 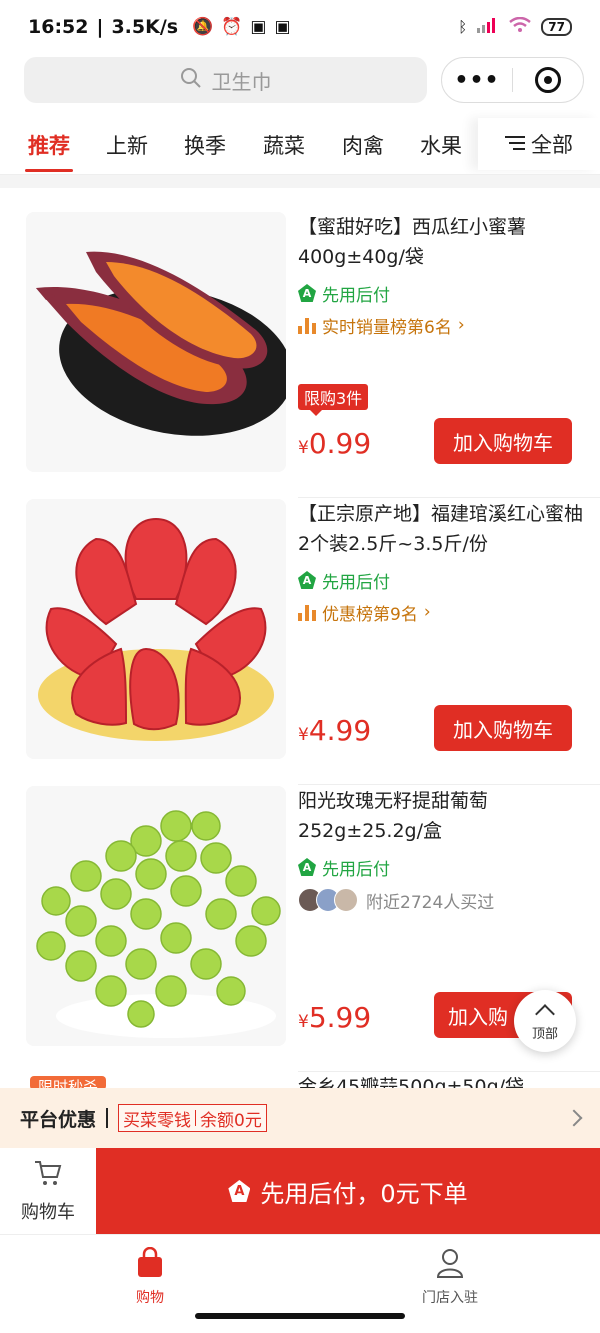 What do you see at coordinates (340, 443) in the screenshot?
I see `price-value: 0.99` at bounding box center [340, 443].